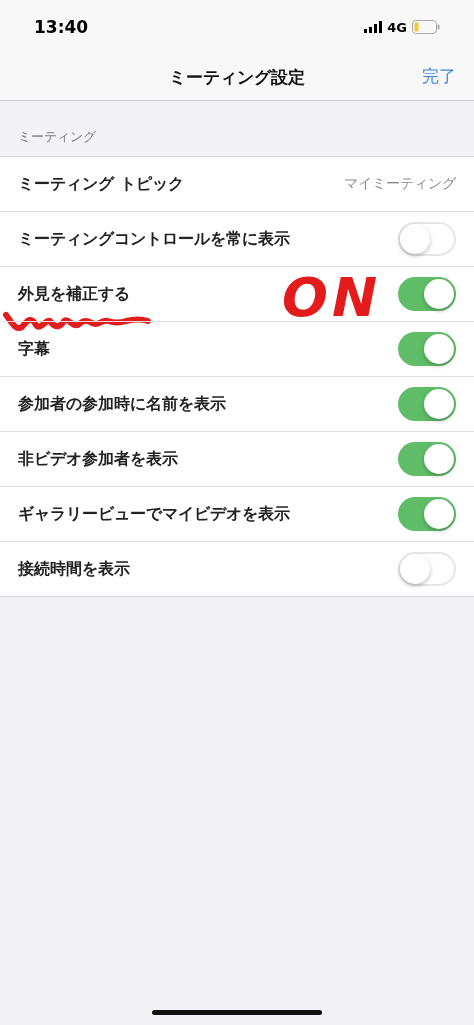 Image resolution: width=474 pixels, height=1025 pixels. I want to click on setting-value: マイミーティング, so click(400, 184).